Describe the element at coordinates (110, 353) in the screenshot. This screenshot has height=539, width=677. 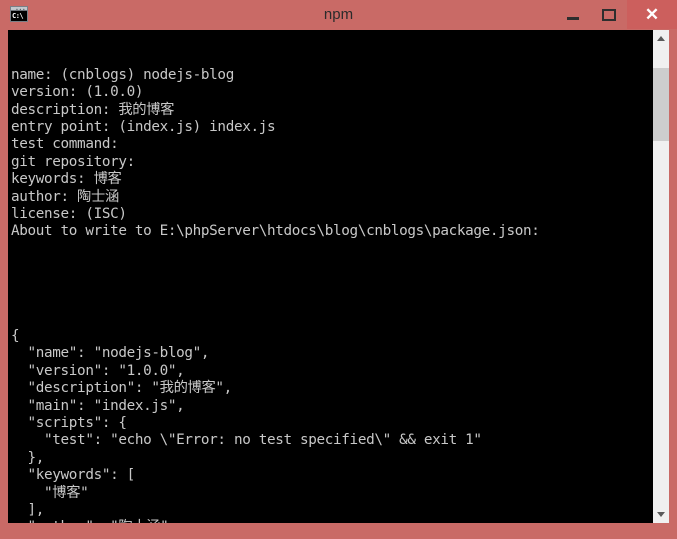
I see `console-line: "name": "nodejs-blog",` at that location.